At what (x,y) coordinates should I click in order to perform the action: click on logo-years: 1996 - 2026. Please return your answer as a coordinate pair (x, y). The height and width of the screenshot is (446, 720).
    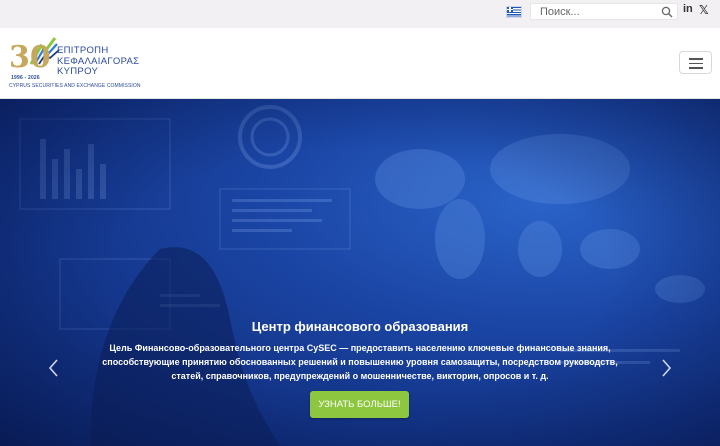
    Looking at the image, I should click on (25, 78).